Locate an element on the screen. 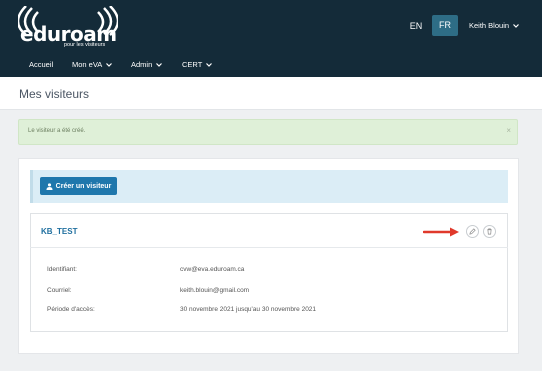  field-label-periode: Période d'accès: is located at coordinates (71, 309).